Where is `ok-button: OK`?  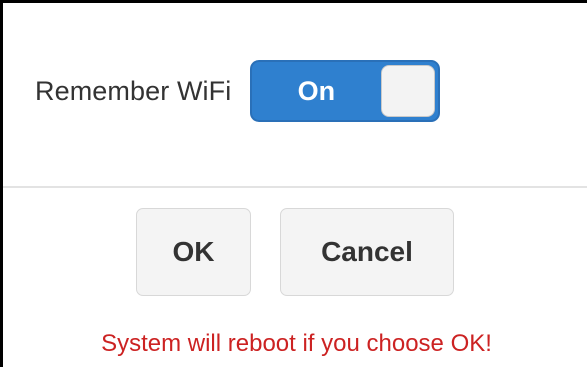 ok-button: OK is located at coordinates (193, 252).